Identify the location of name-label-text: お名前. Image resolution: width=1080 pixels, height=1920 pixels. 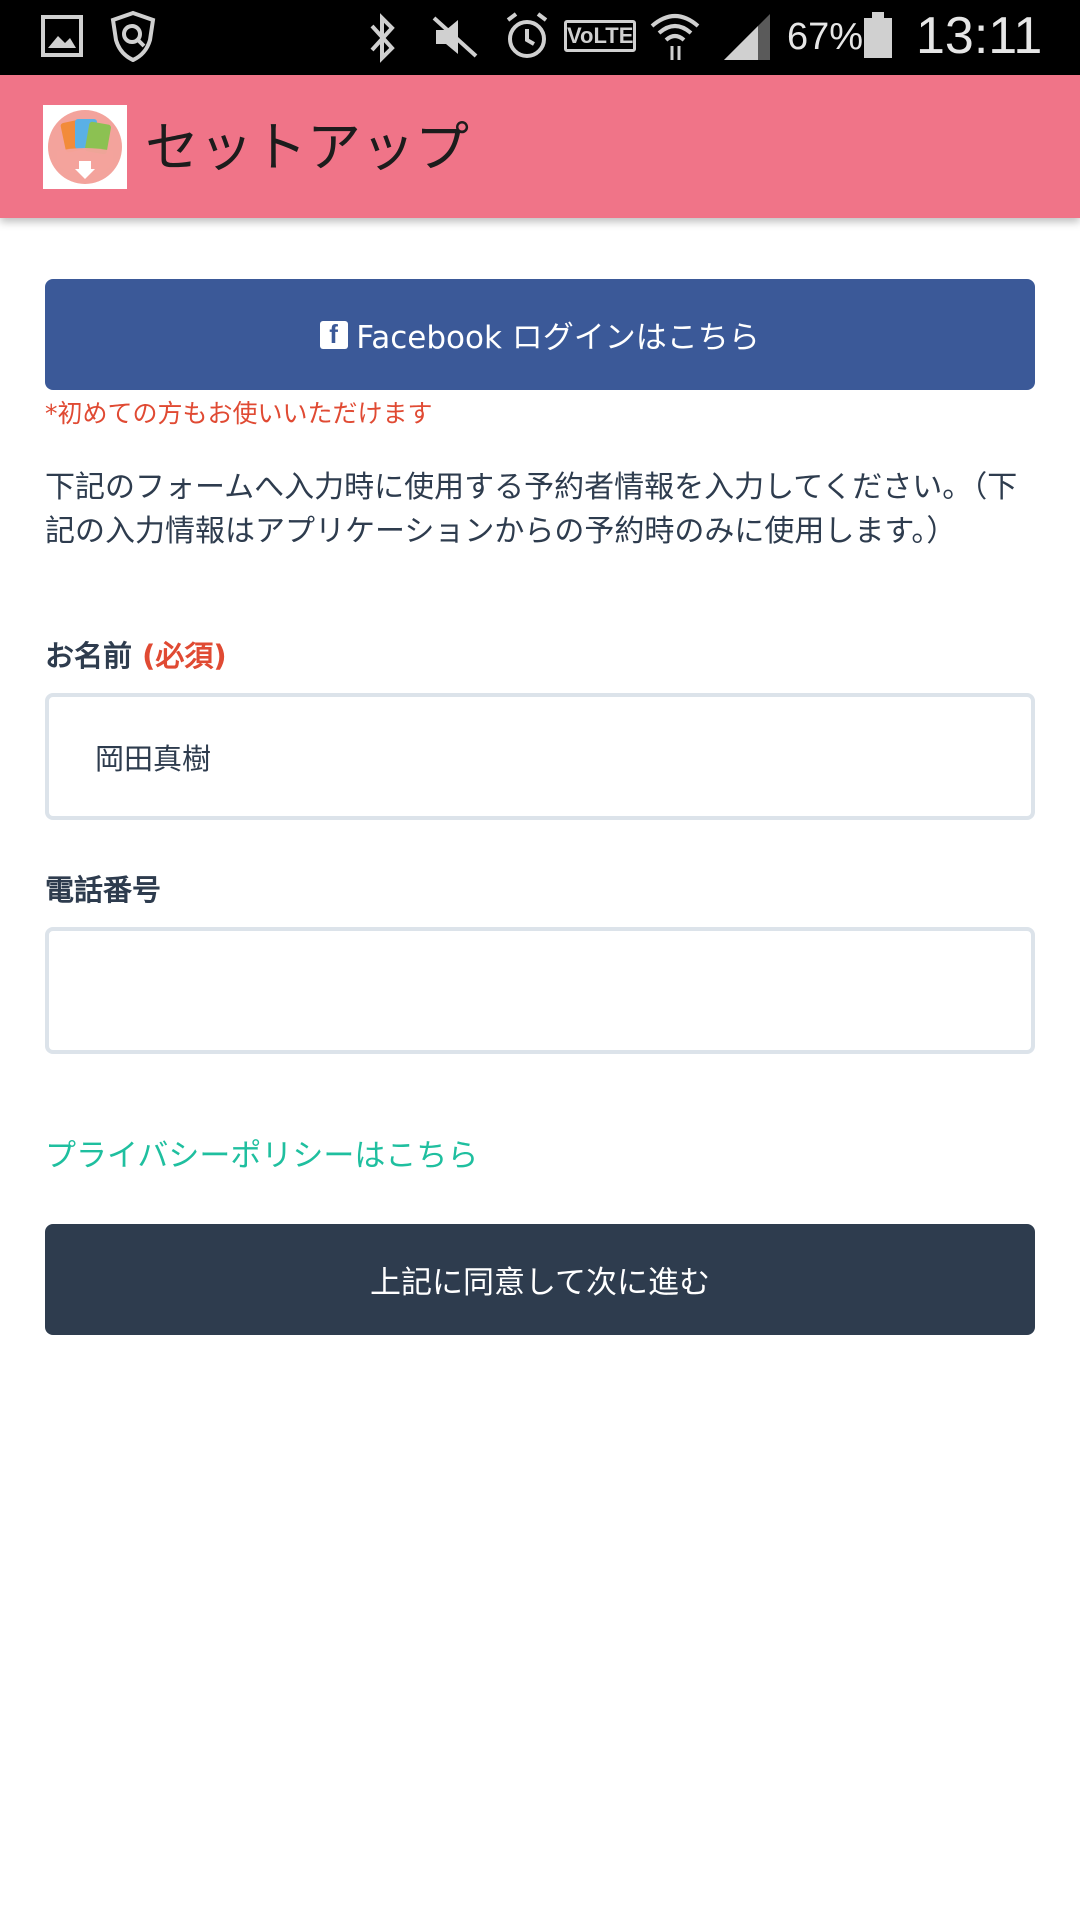
(89, 656).